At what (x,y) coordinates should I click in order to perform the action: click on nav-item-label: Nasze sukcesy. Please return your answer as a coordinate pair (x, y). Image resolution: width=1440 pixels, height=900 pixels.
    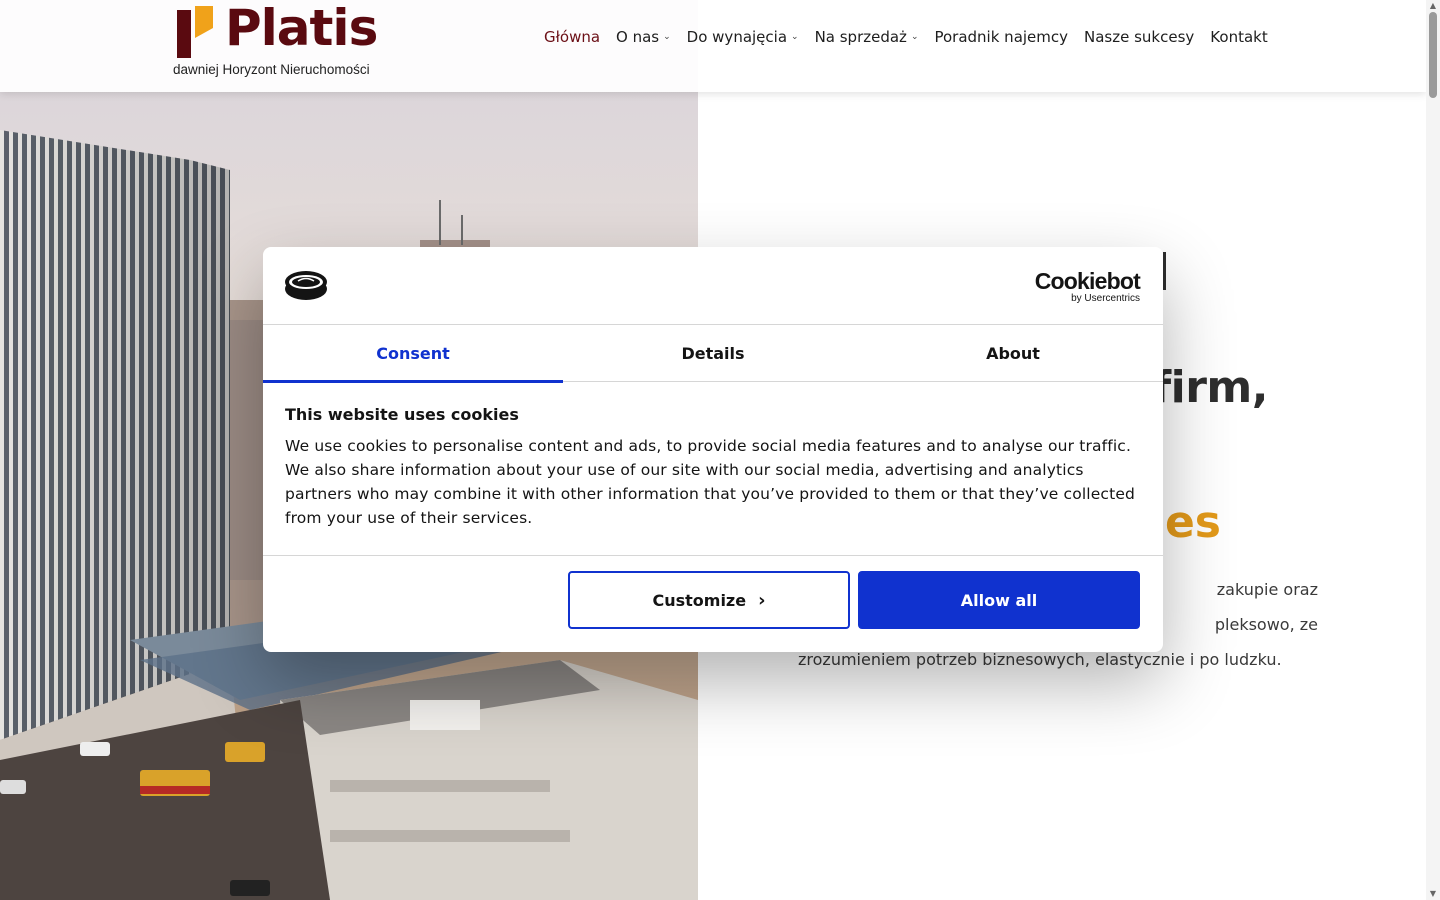
    Looking at the image, I should click on (1139, 37).